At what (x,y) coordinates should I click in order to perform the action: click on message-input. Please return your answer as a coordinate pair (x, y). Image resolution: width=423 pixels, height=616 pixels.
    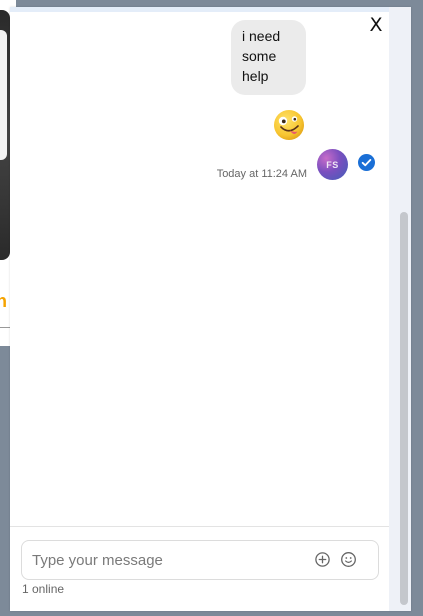
    Looking at the image, I should click on (162, 560).